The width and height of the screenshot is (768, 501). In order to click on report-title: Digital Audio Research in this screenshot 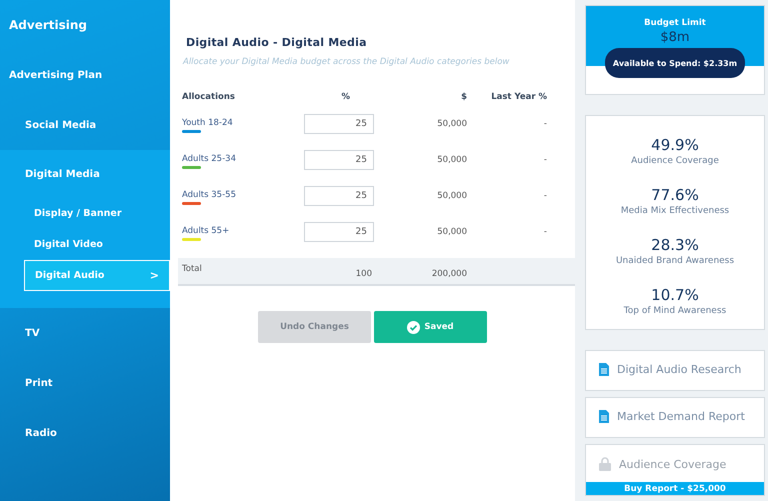, I will do `click(679, 369)`.